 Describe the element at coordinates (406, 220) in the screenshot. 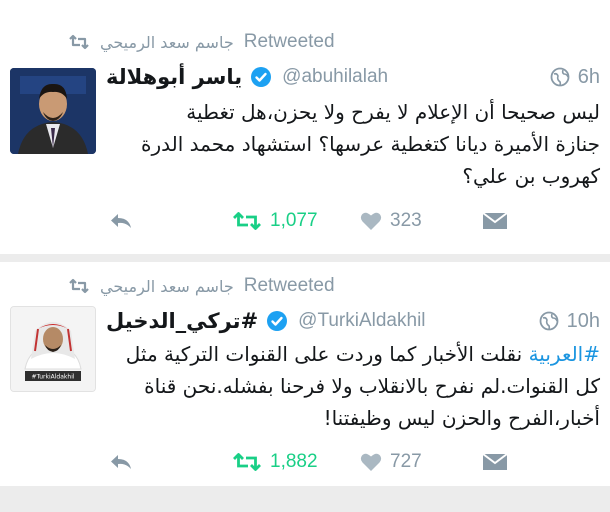

I see `like-count: 323` at that location.